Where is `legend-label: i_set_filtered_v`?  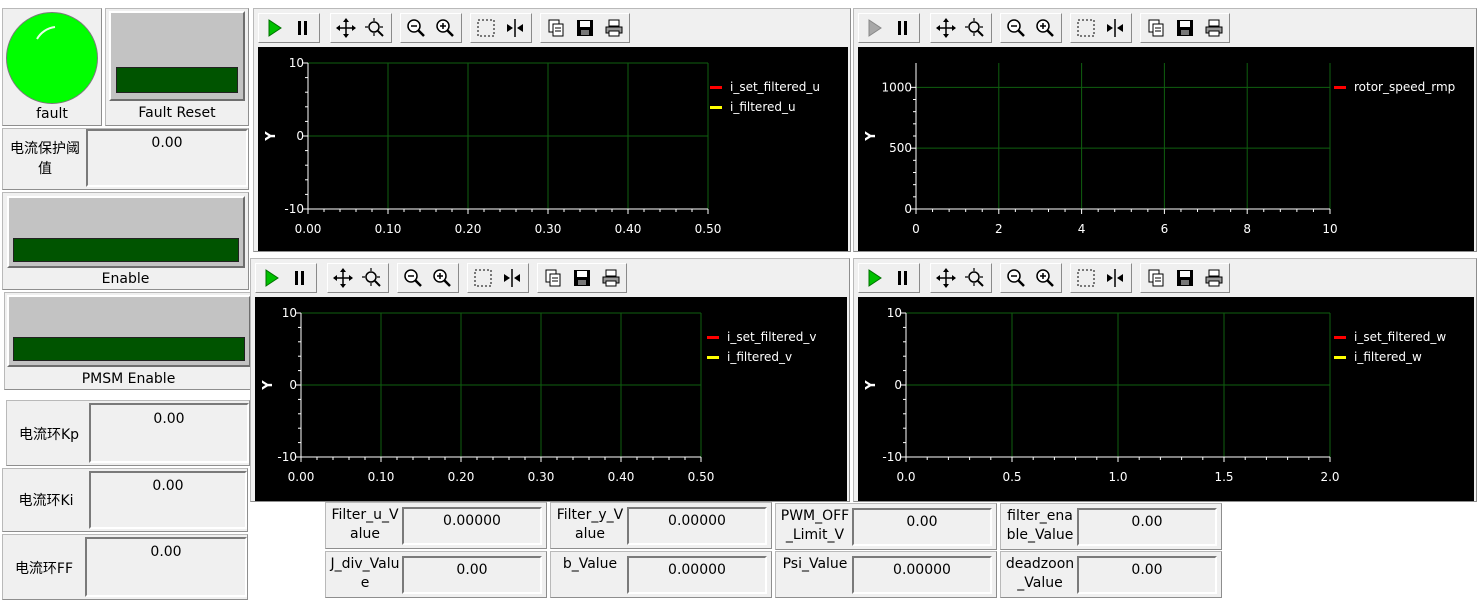
legend-label: i_set_filtered_v is located at coordinates (772, 337).